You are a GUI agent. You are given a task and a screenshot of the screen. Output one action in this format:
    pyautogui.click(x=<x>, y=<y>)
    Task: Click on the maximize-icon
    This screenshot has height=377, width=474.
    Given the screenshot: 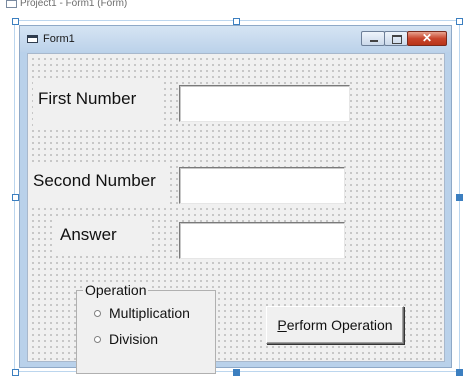 What is the action you would take?
    pyautogui.click(x=396, y=38)
    